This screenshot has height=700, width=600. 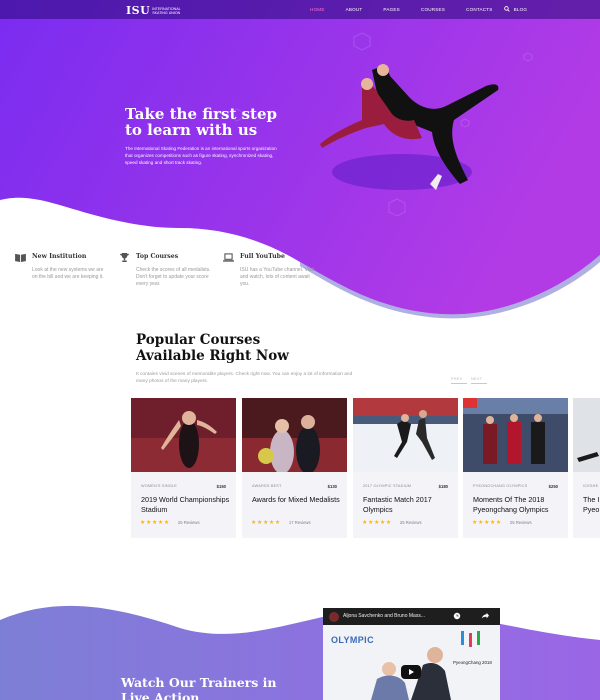 What do you see at coordinates (409, 505) in the screenshot?
I see `course-title: Fantastic Match 2017 Olympics` at bounding box center [409, 505].